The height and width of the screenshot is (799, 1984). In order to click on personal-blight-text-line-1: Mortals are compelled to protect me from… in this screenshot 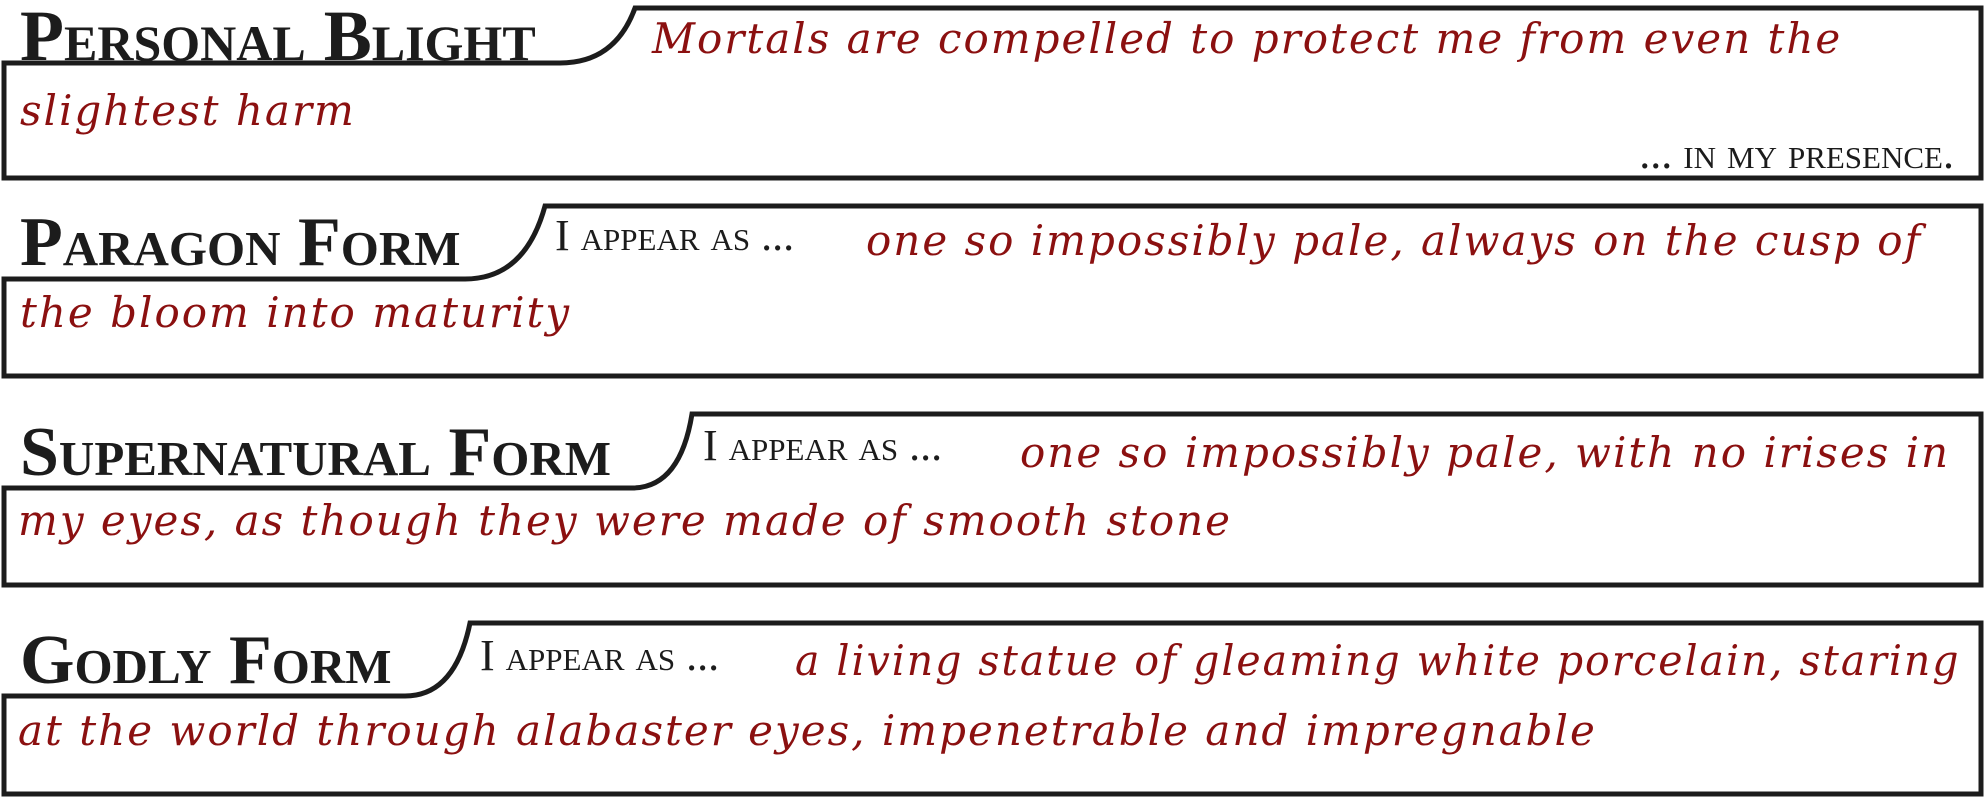, I will do `click(1247, 38)`.